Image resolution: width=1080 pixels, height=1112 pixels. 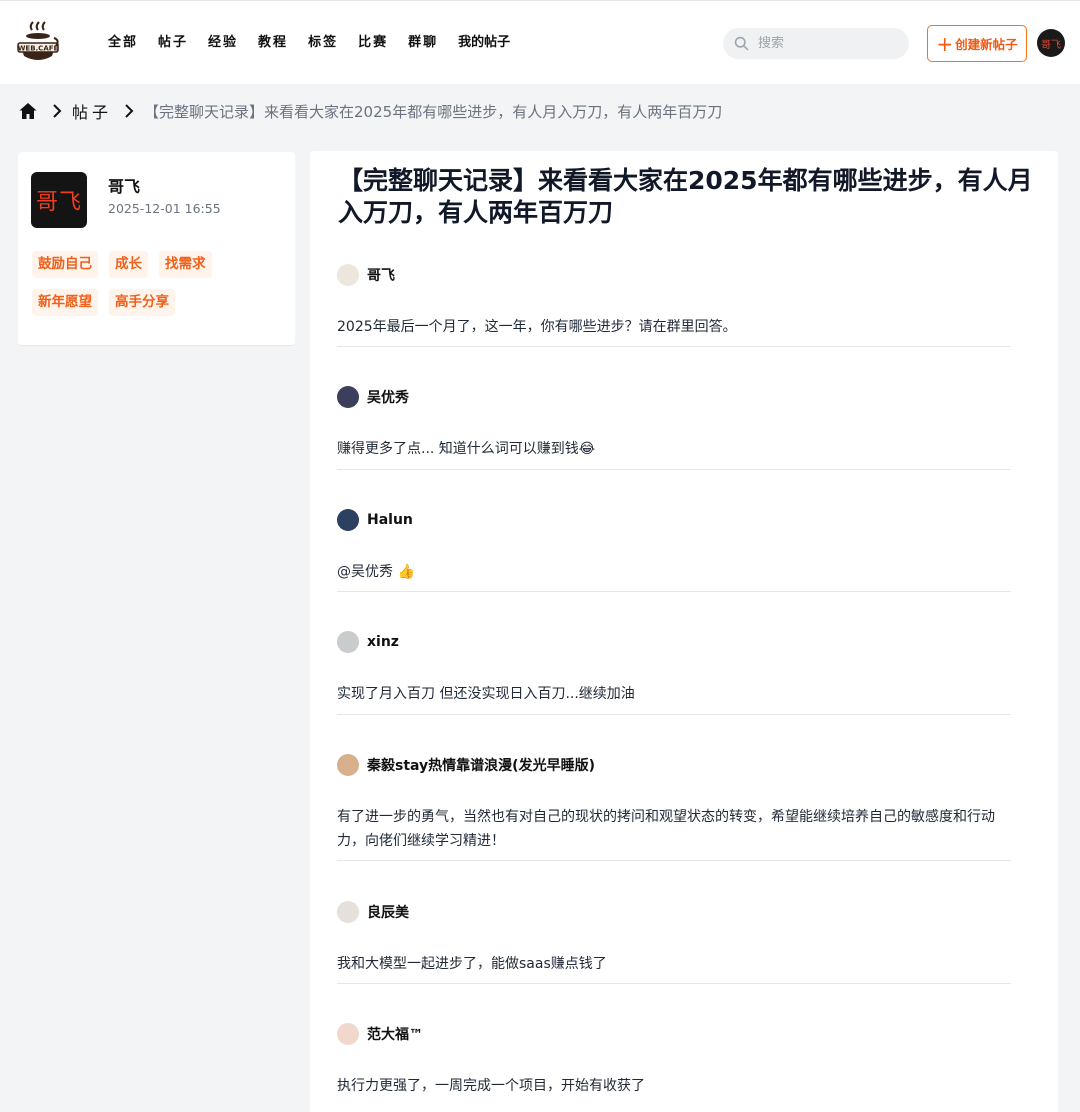 What do you see at coordinates (685, 196) in the screenshot?
I see `post-title: 【完整聊天记录】来看看大家在2025年都有哪些进步，有人月入万刀，有人两年百万刀` at bounding box center [685, 196].